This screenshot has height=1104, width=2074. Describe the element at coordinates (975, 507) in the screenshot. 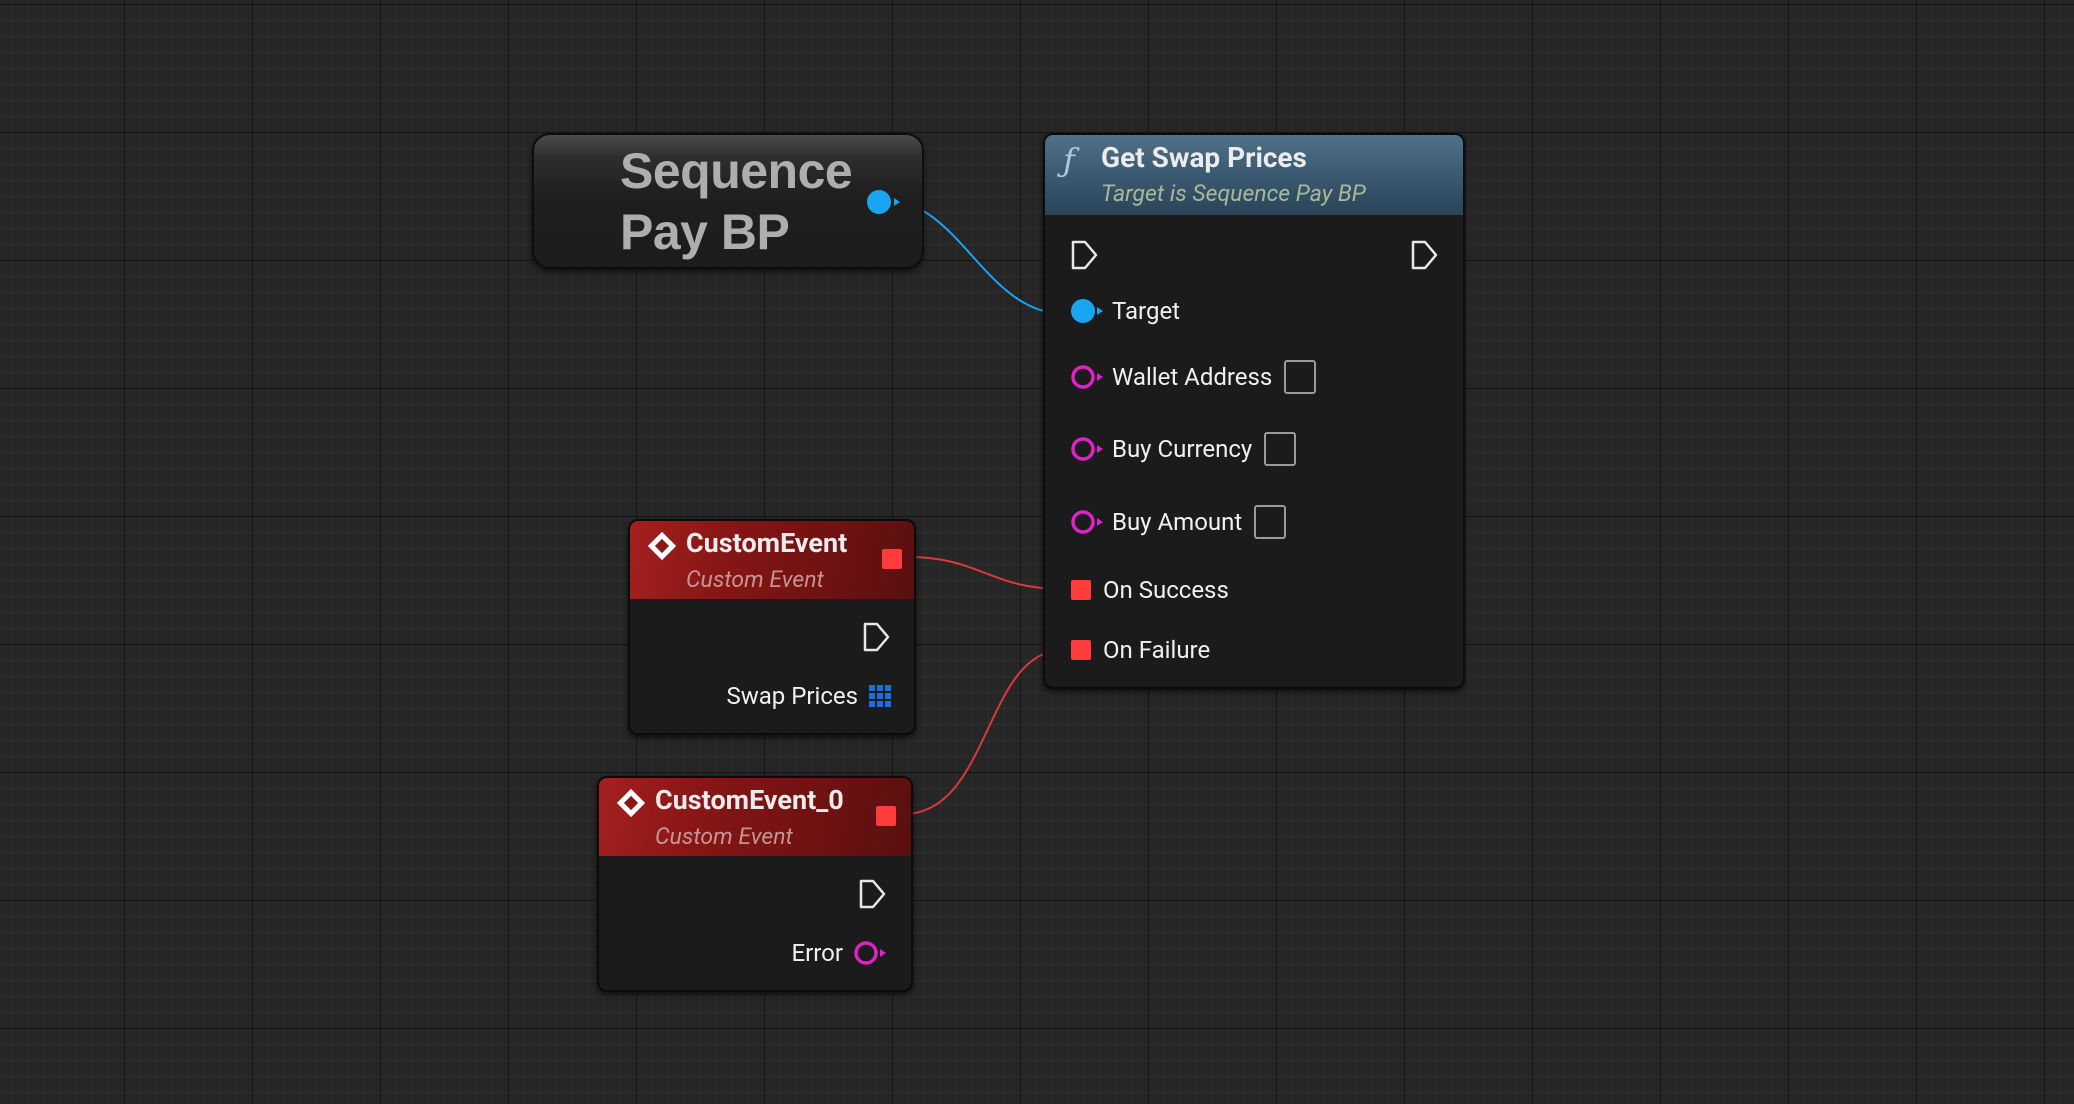

I see `wires-layer` at that location.